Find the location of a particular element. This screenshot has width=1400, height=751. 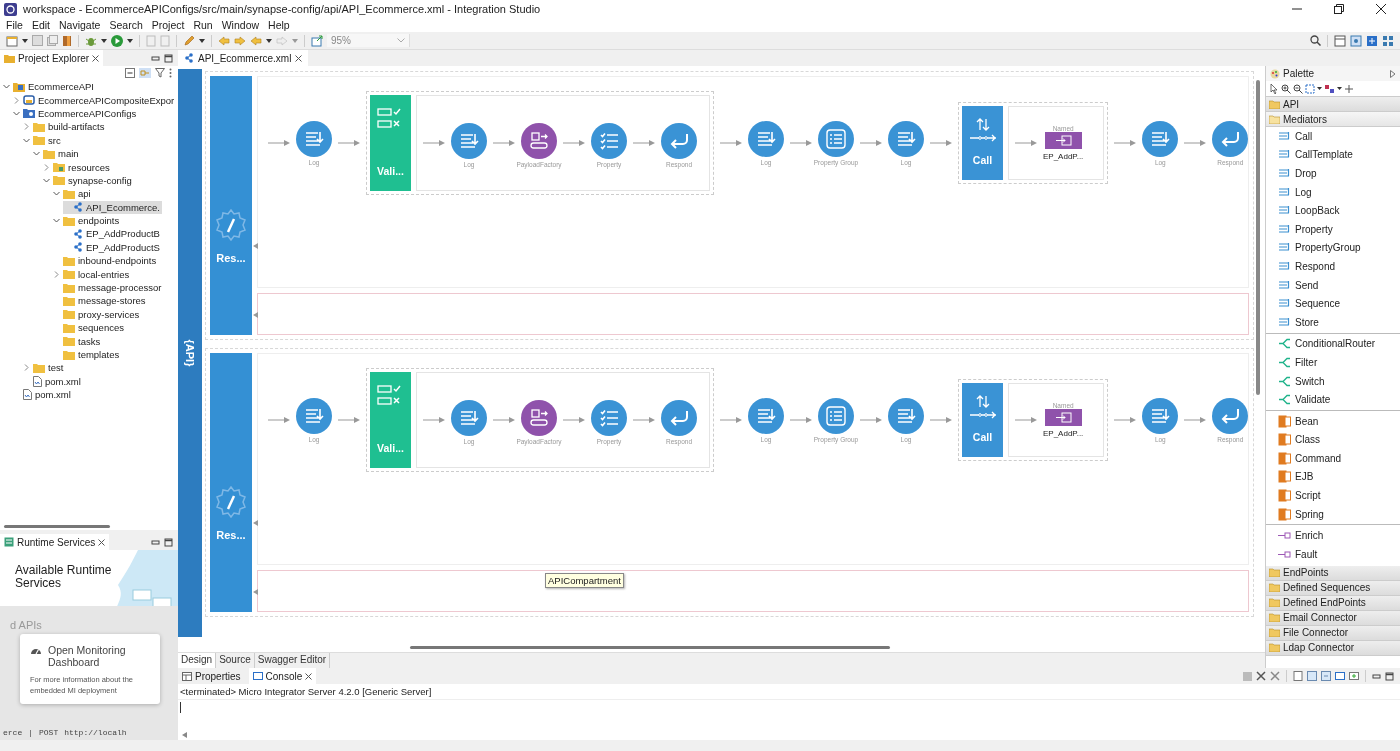

tree-item: synapse-config is located at coordinates (88, 180).